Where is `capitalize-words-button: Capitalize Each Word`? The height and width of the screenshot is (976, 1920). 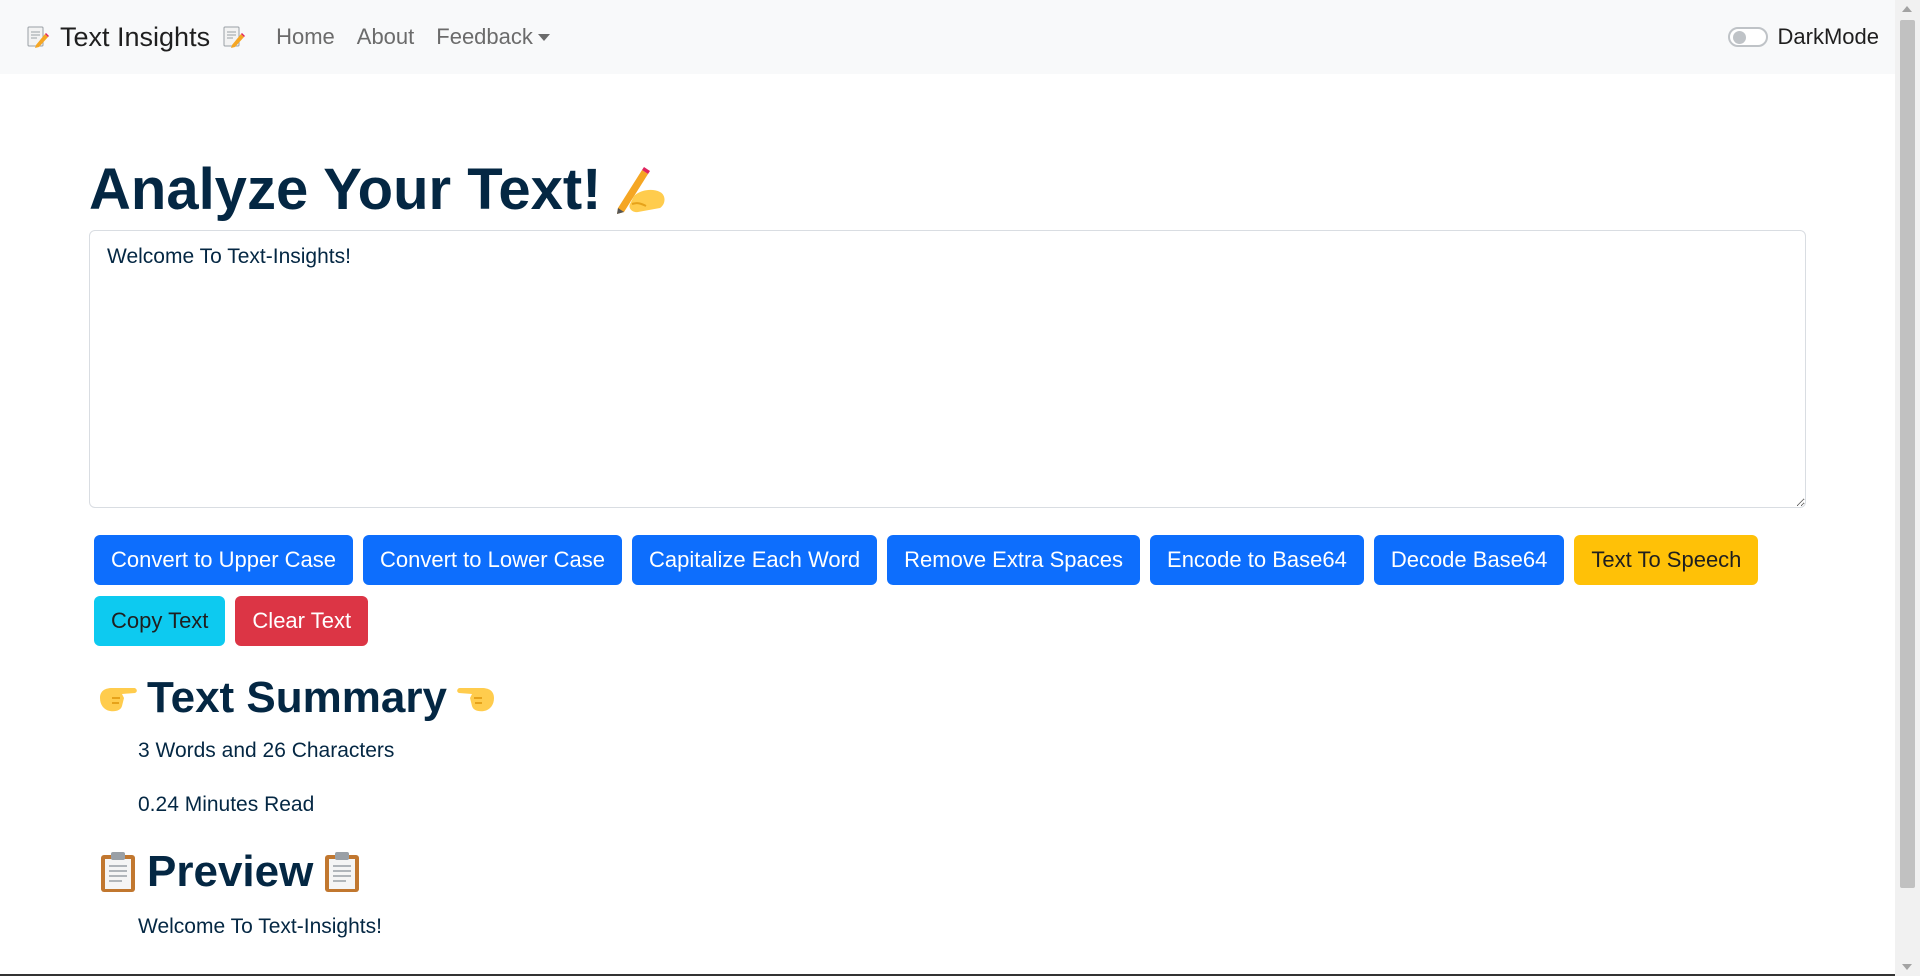
capitalize-words-button: Capitalize Each Word is located at coordinates (755, 560).